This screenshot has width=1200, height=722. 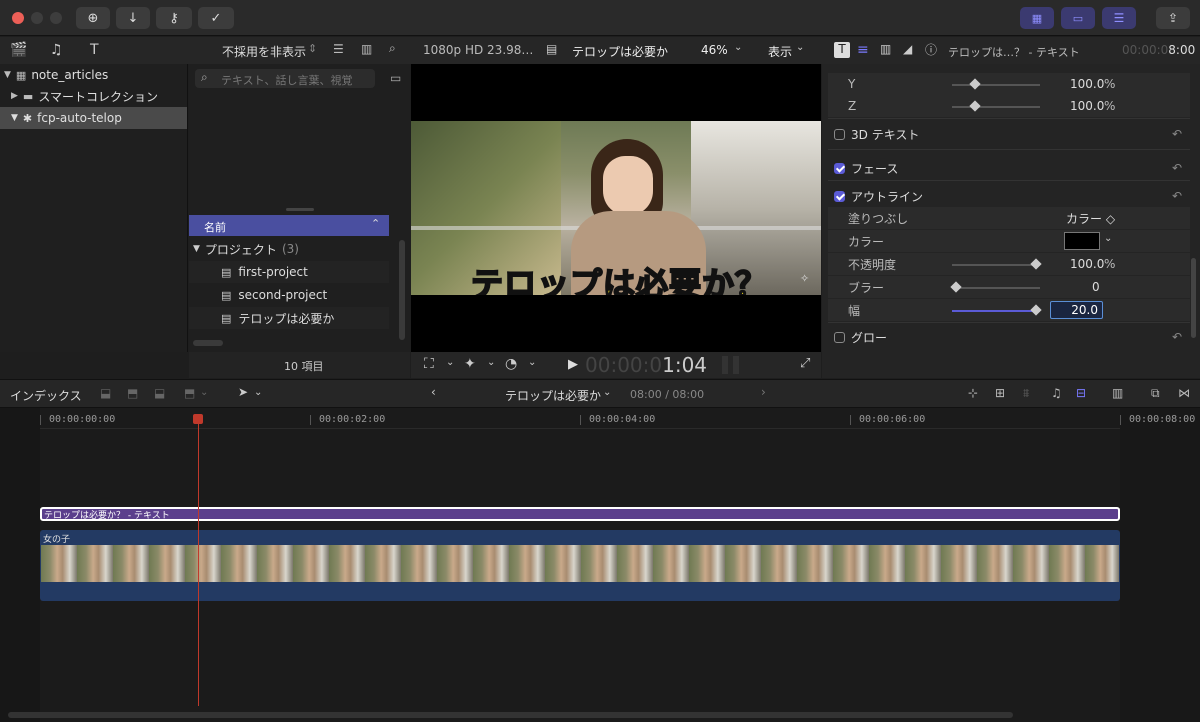 I want to click on show-browser-button: ▦, so click(x=1037, y=18).